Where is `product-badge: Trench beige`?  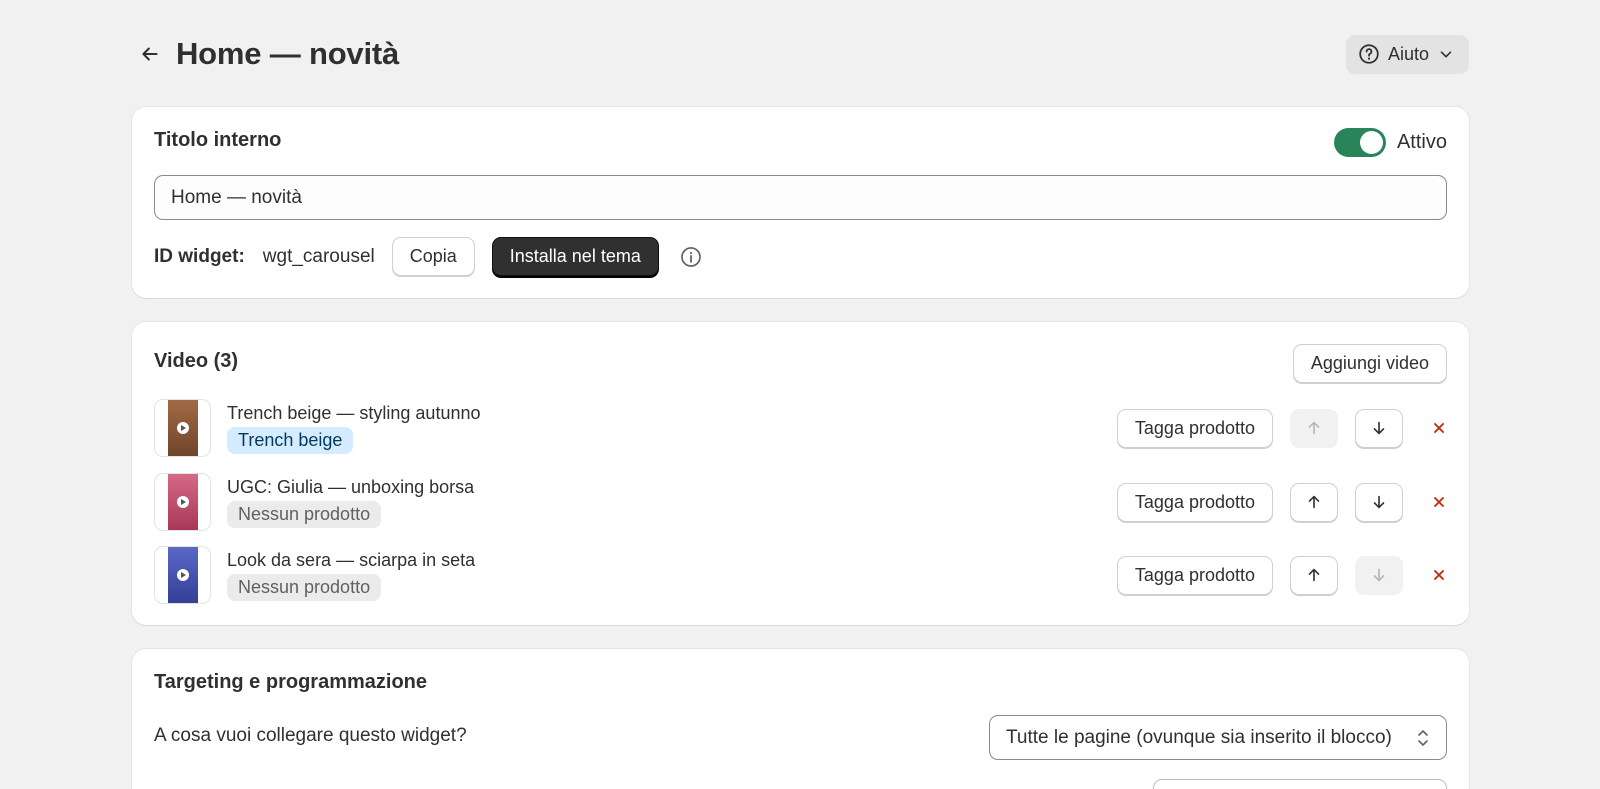
product-badge: Trench beige is located at coordinates (290, 440).